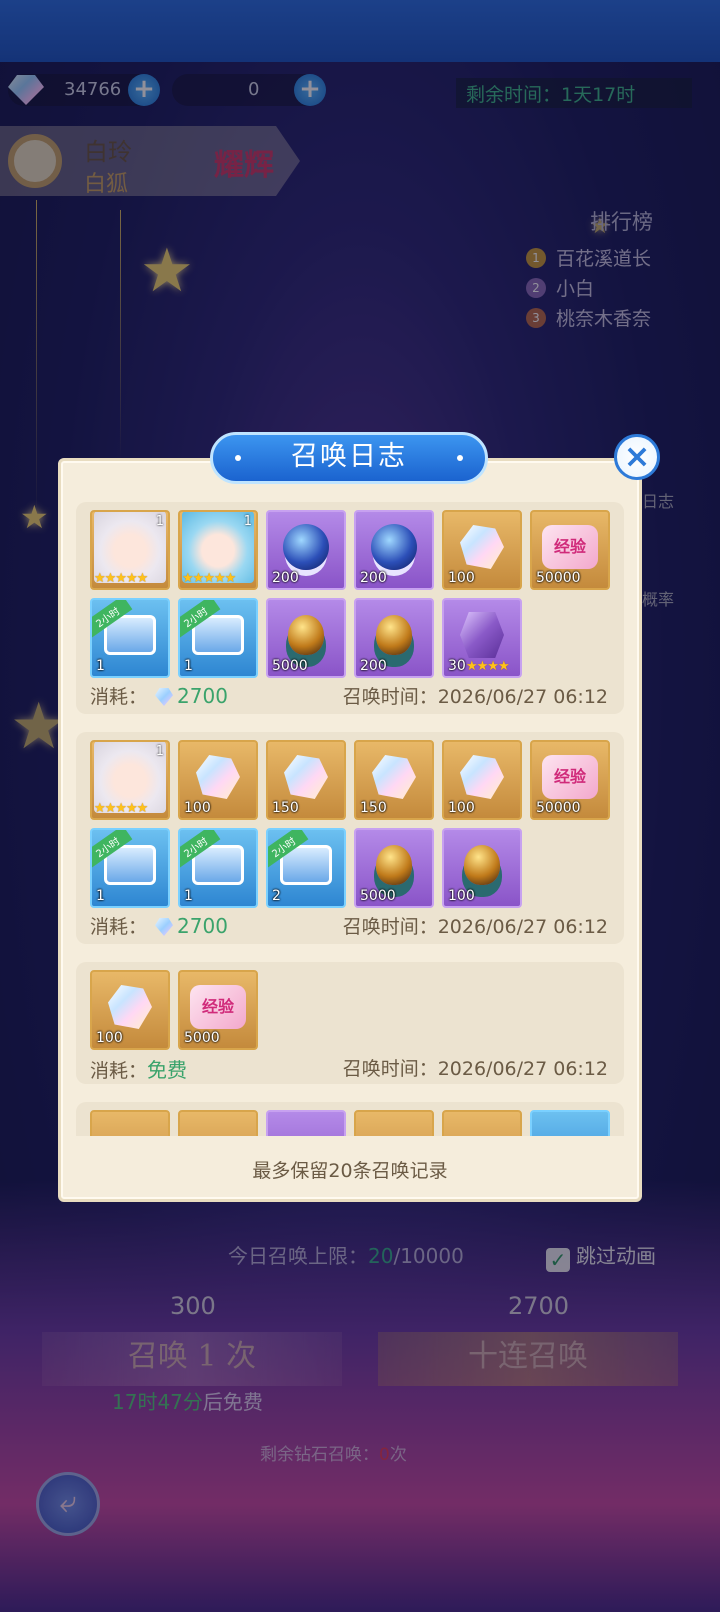 The width and height of the screenshot is (720, 1612). I want to click on summon-record: 100 经验 5000 消耗：免费 召唤时间：2026/06/27 06:12, so click(350, 1023).